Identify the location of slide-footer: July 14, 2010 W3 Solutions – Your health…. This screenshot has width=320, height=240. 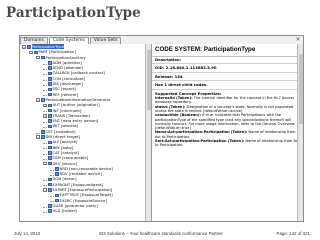
(160, 234).